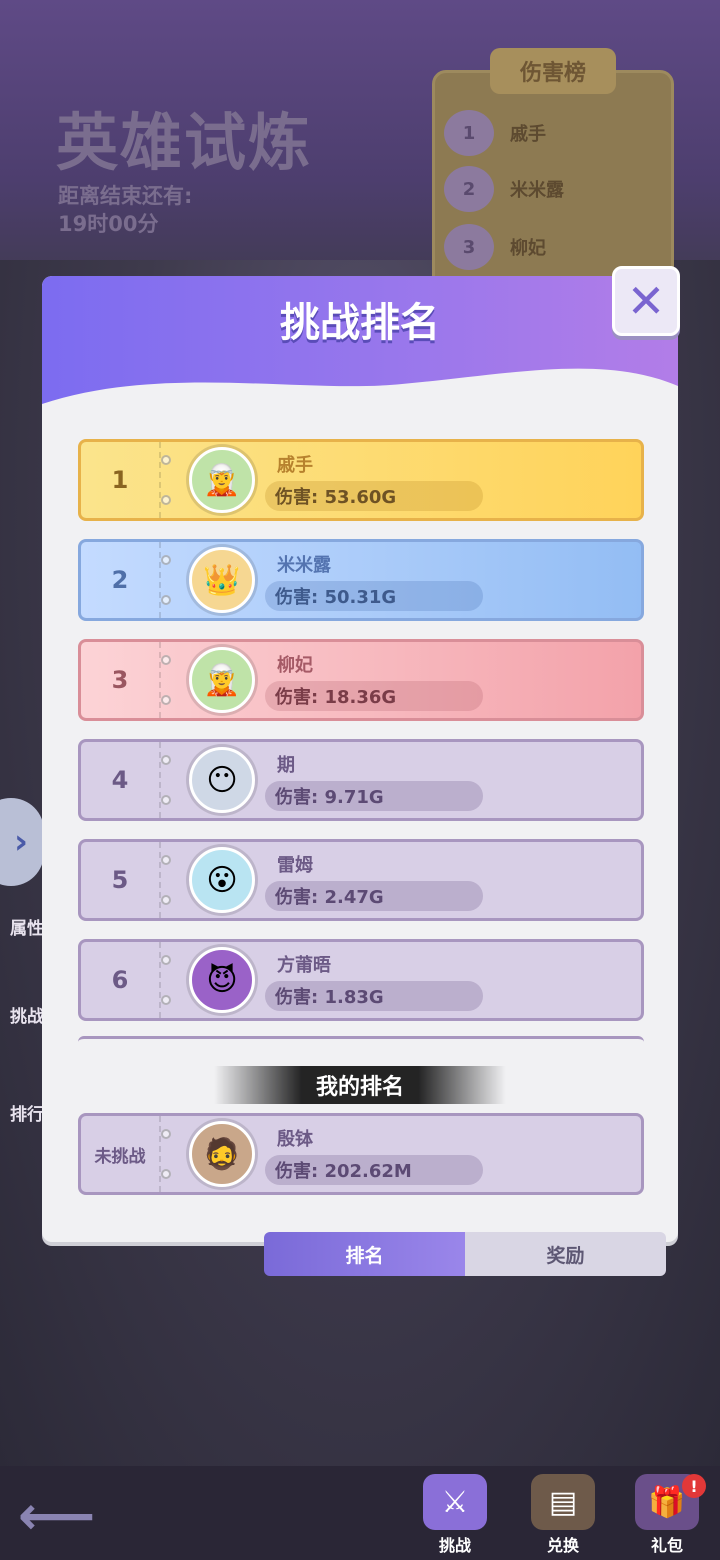 Image resolution: width=720 pixels, height=1560 pixels. I want to click on my-ranking-row: 未挑战 🧔 殷钵 伤害: 202.62M, so click(361, 1154).